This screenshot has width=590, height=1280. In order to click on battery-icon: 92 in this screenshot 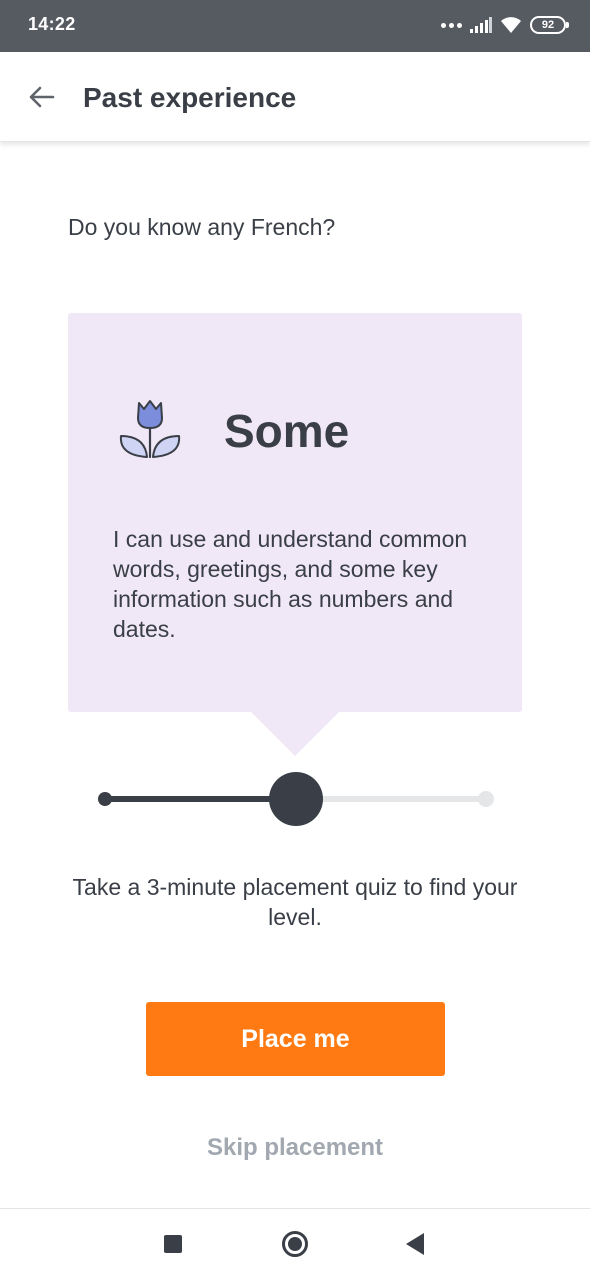, I will do `click(549, 25)`.